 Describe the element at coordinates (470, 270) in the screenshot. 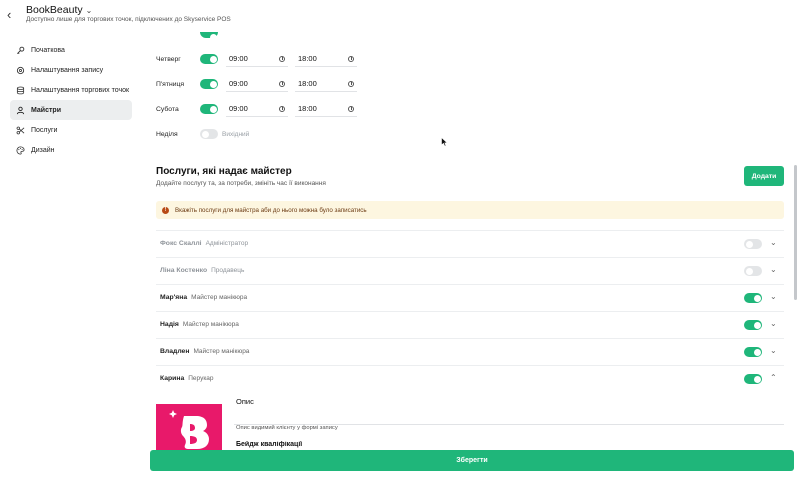

I see `staff-row: Ліна Костенко Продавець ⌄` at that location.